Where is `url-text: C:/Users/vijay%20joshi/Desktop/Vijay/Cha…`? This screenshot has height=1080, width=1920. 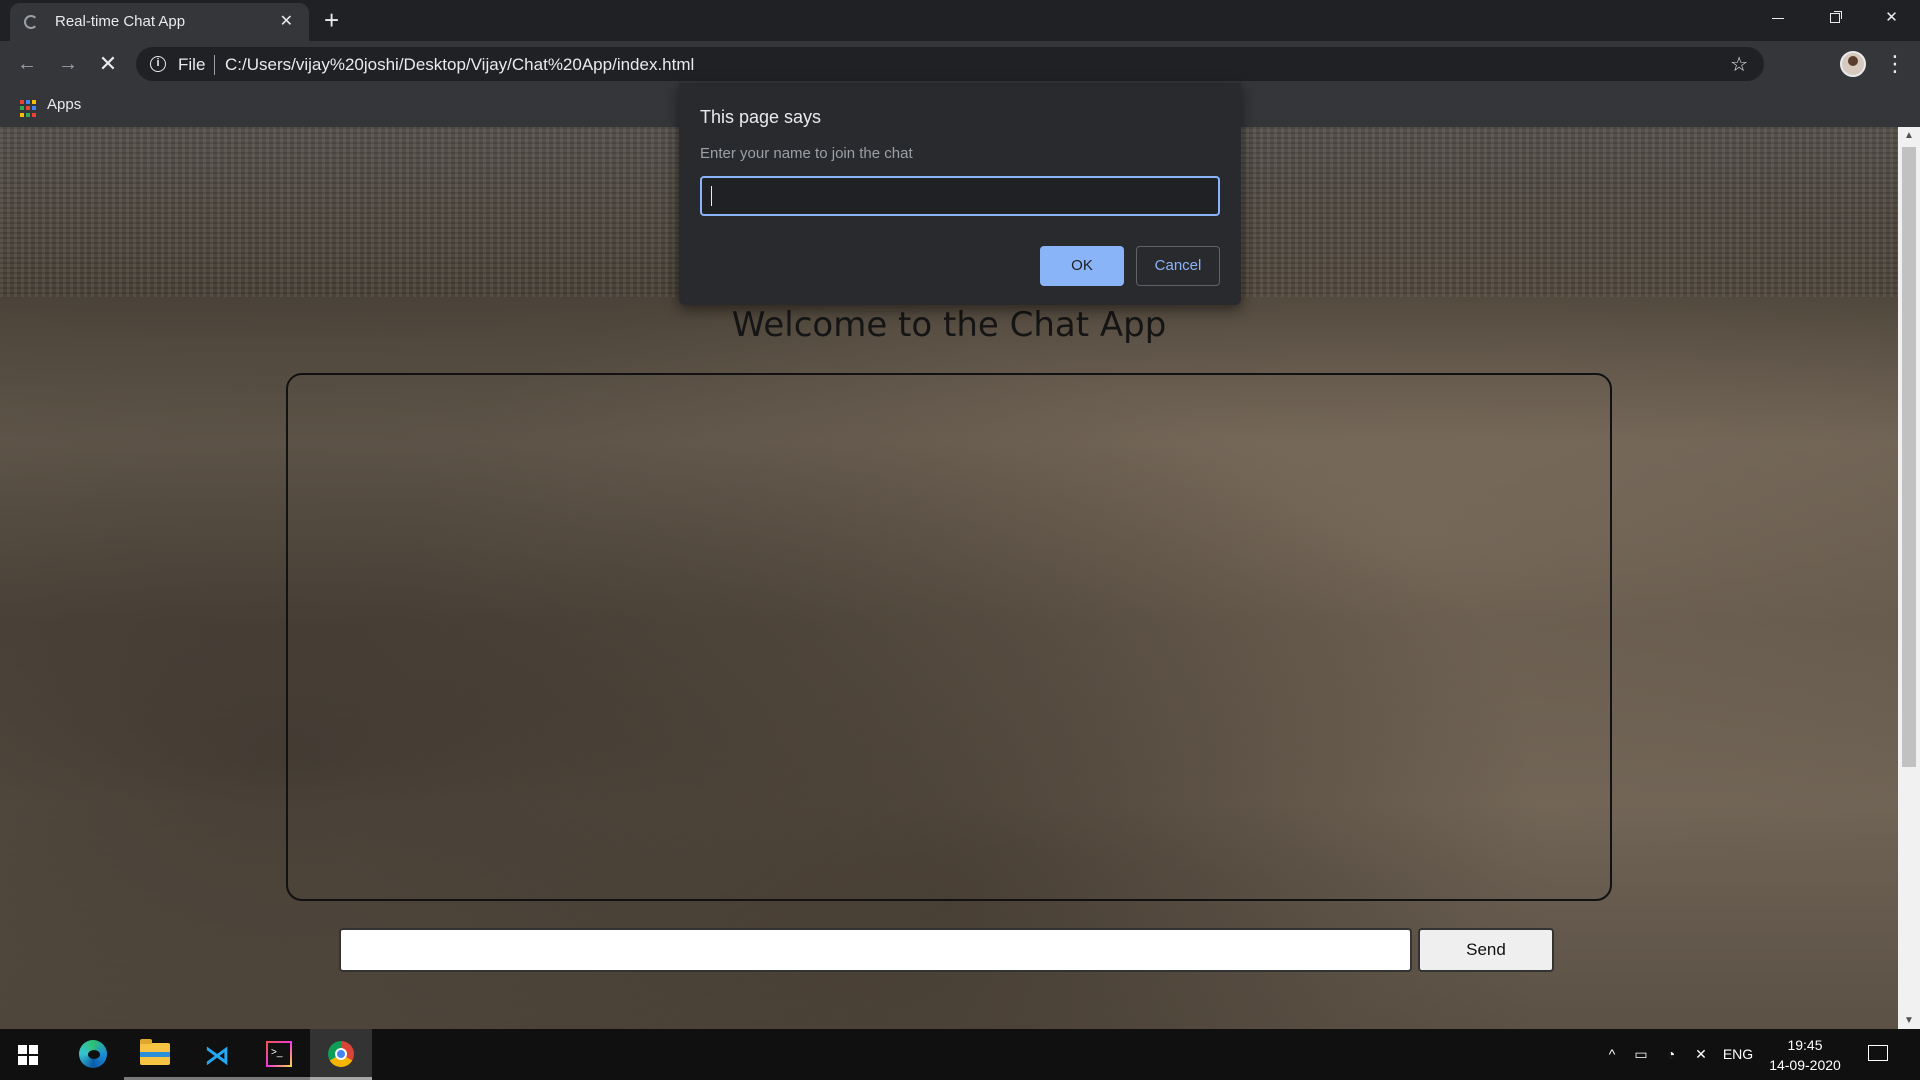
url-text: C:/Users/vijay%20joshi/Desktop/Vijay/Cha… is located at coordinates (459, 65).